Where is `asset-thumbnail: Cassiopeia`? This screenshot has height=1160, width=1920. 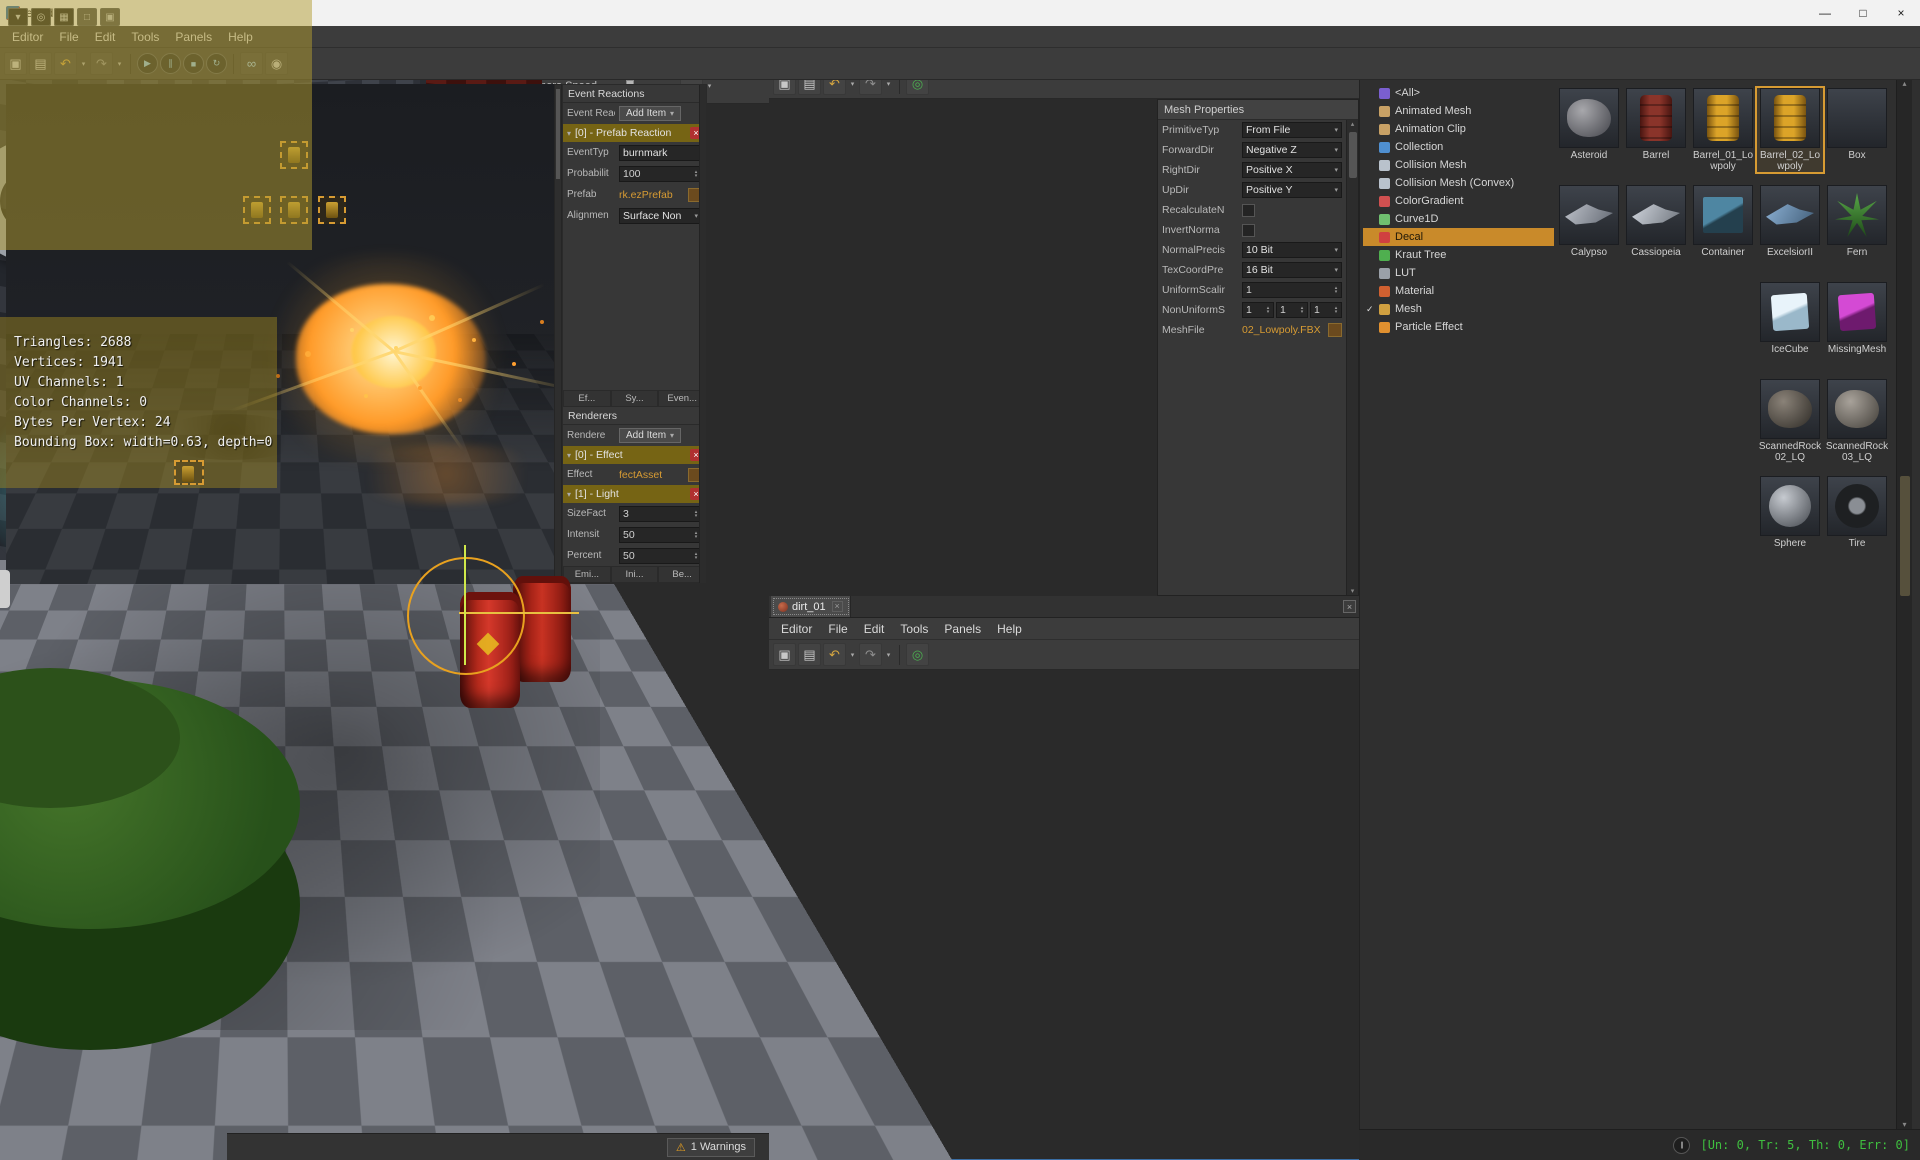 asset-thumbnail: Cassiopeia is located at coordinates (1656, 221).